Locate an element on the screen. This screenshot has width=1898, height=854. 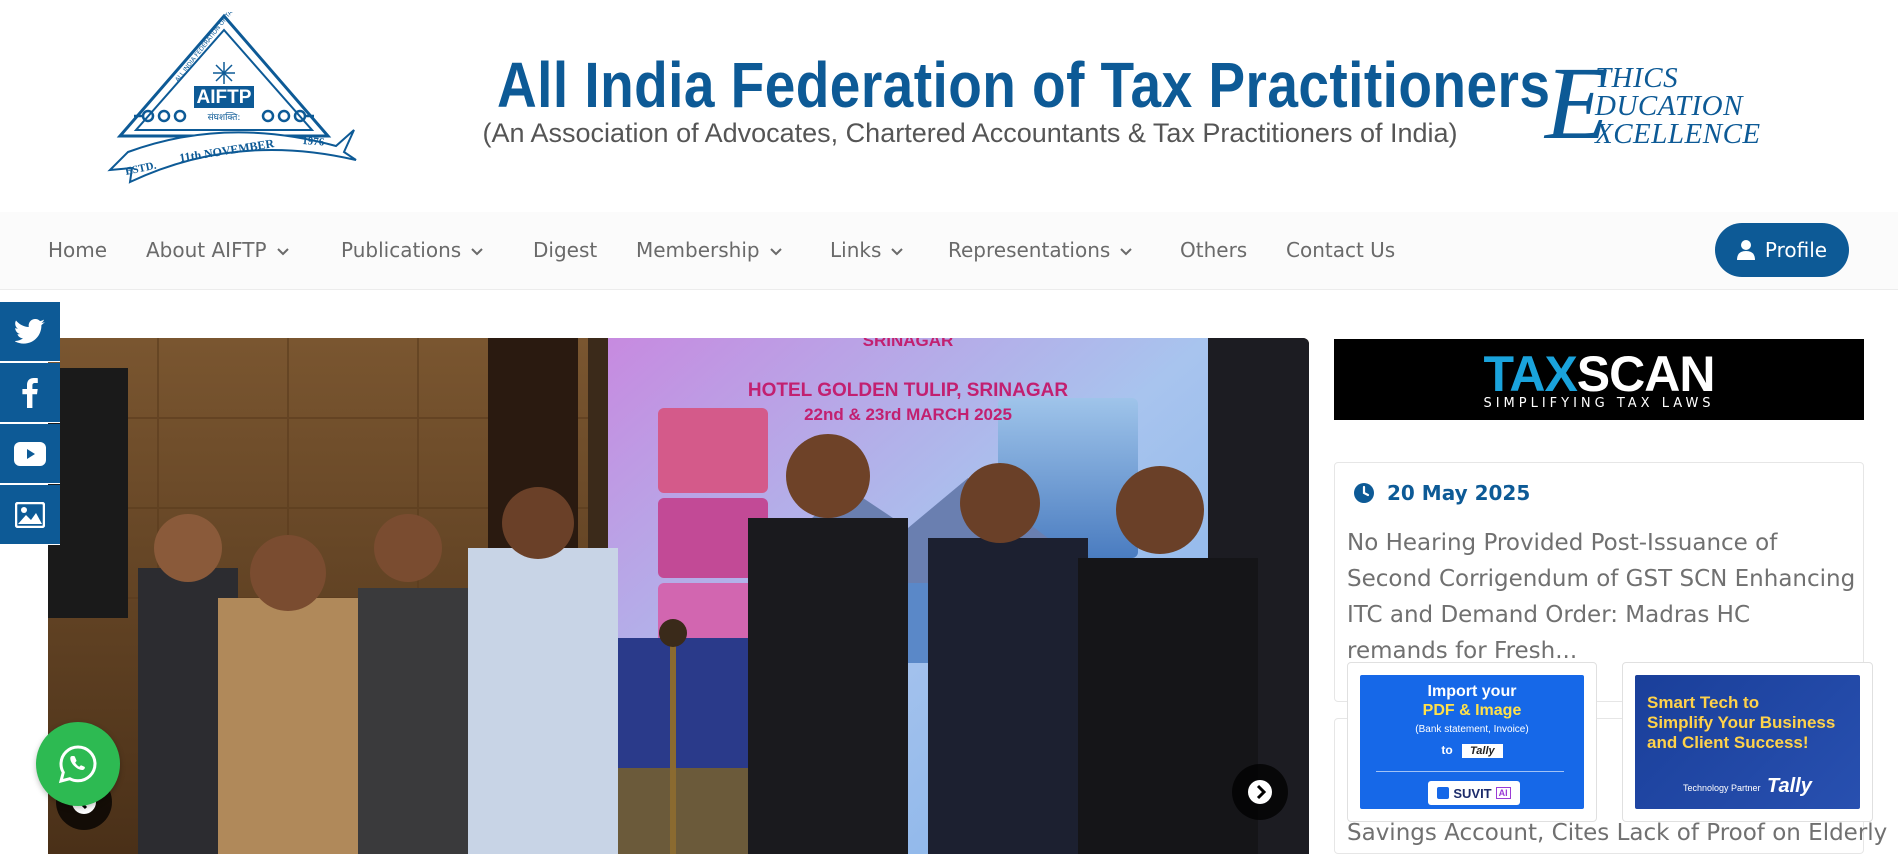
ad-tally-partner: Technology Partner is located at coordinates (1722, 788).